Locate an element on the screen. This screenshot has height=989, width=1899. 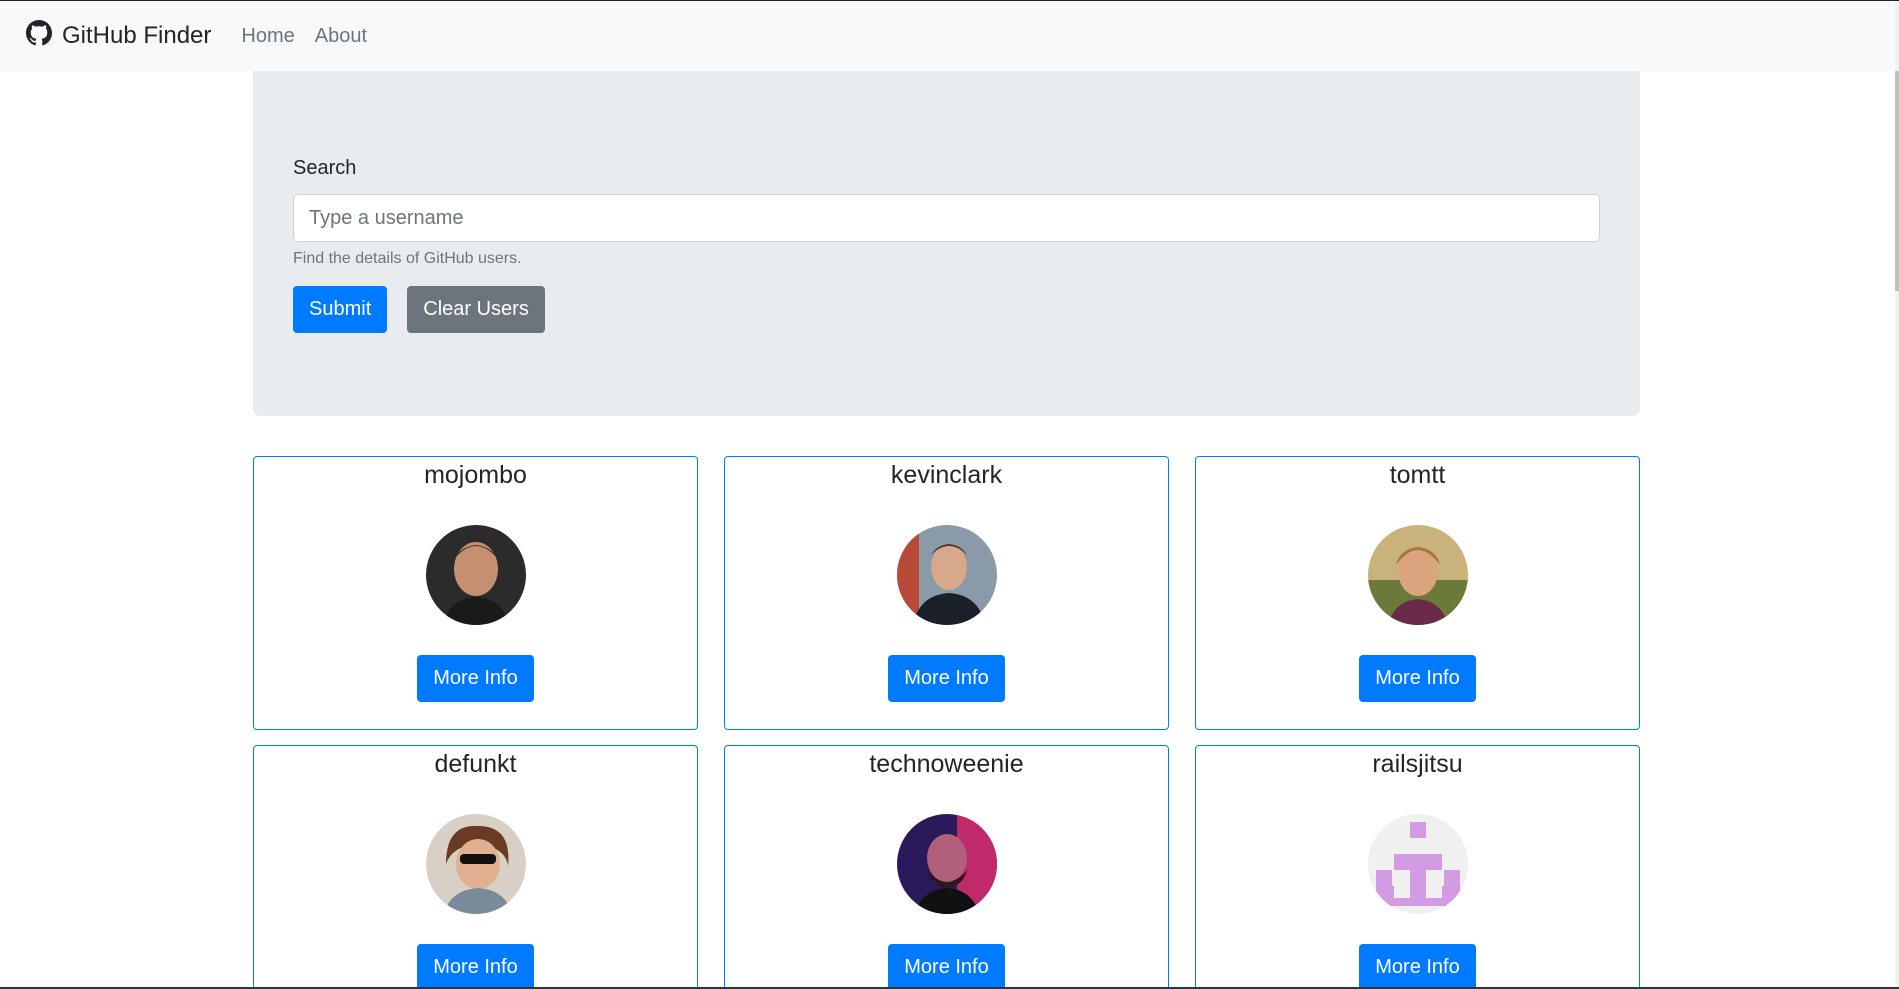
submit-button: Submit is located at coordinates (340, 309).